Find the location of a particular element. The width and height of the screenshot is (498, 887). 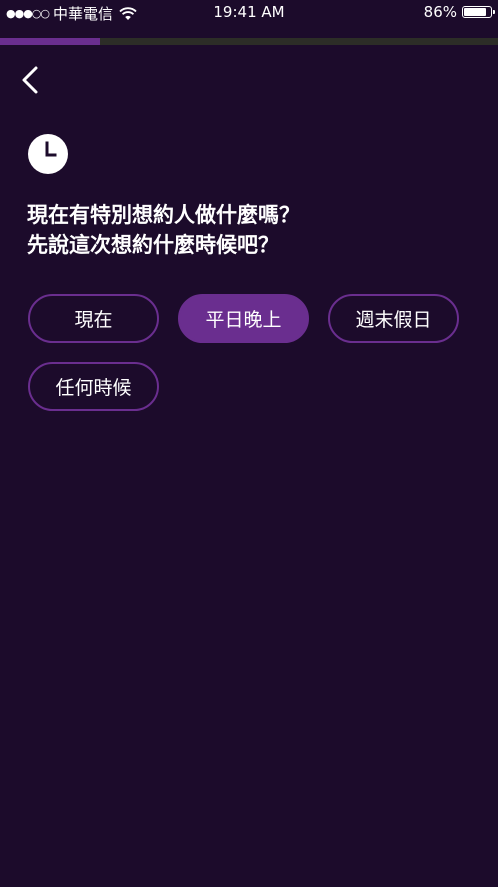

status-bar: ●●●○○ 中華電信 19:41 AM 86% is located at coordinates (249, 13).